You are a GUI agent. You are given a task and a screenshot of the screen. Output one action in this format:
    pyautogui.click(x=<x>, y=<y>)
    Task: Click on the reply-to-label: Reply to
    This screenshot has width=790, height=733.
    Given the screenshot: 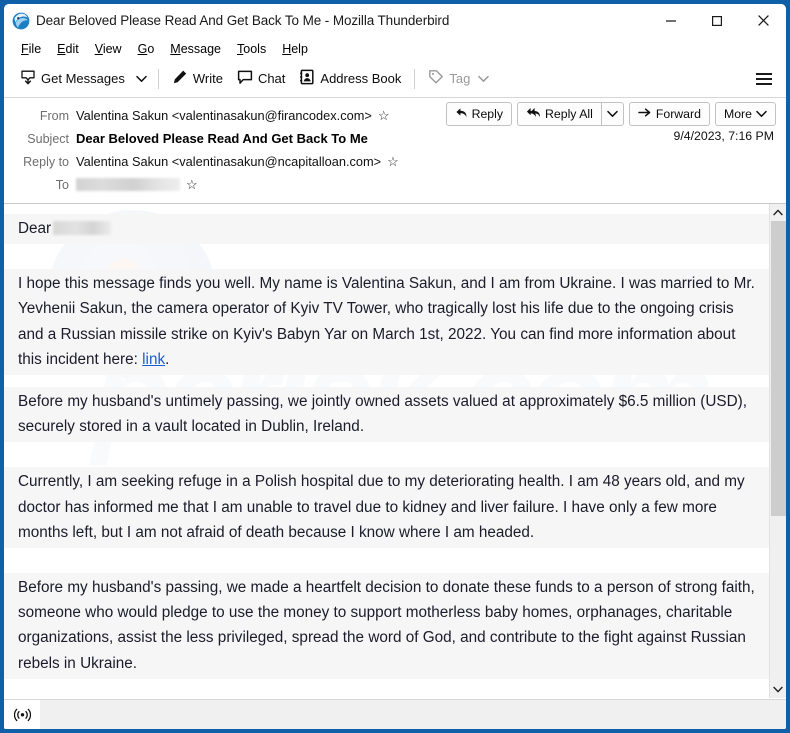 What is the action you would take?
    pyautogui.click(x=46, y=161)
    